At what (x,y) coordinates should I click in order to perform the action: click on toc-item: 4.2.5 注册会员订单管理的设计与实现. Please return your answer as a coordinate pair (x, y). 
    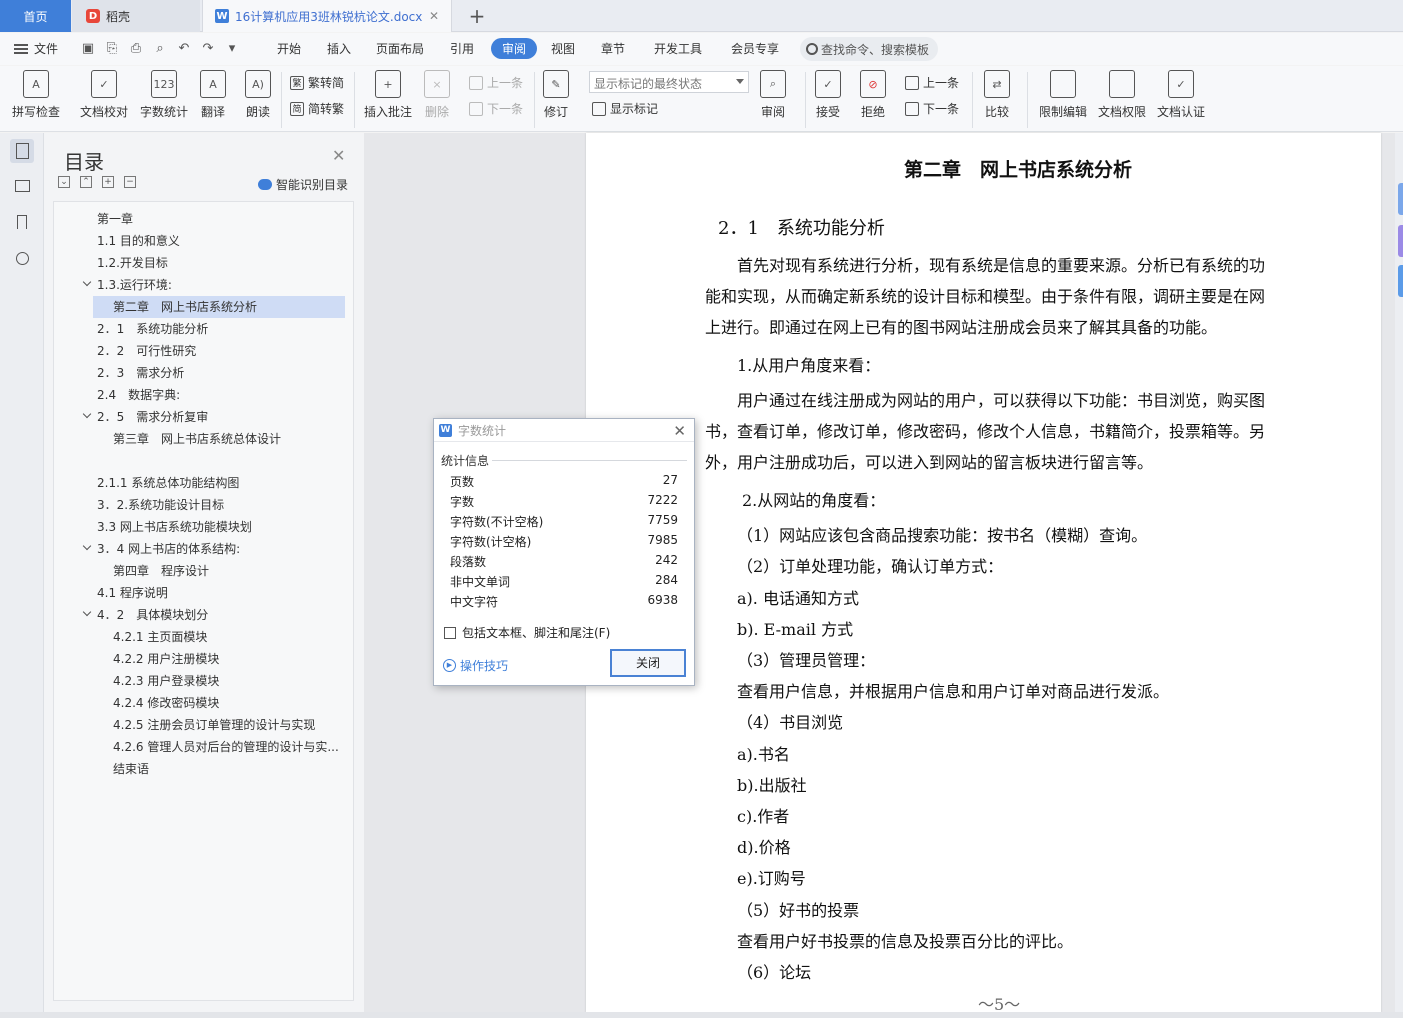
    Looking at the image, I should click on (214, 725).